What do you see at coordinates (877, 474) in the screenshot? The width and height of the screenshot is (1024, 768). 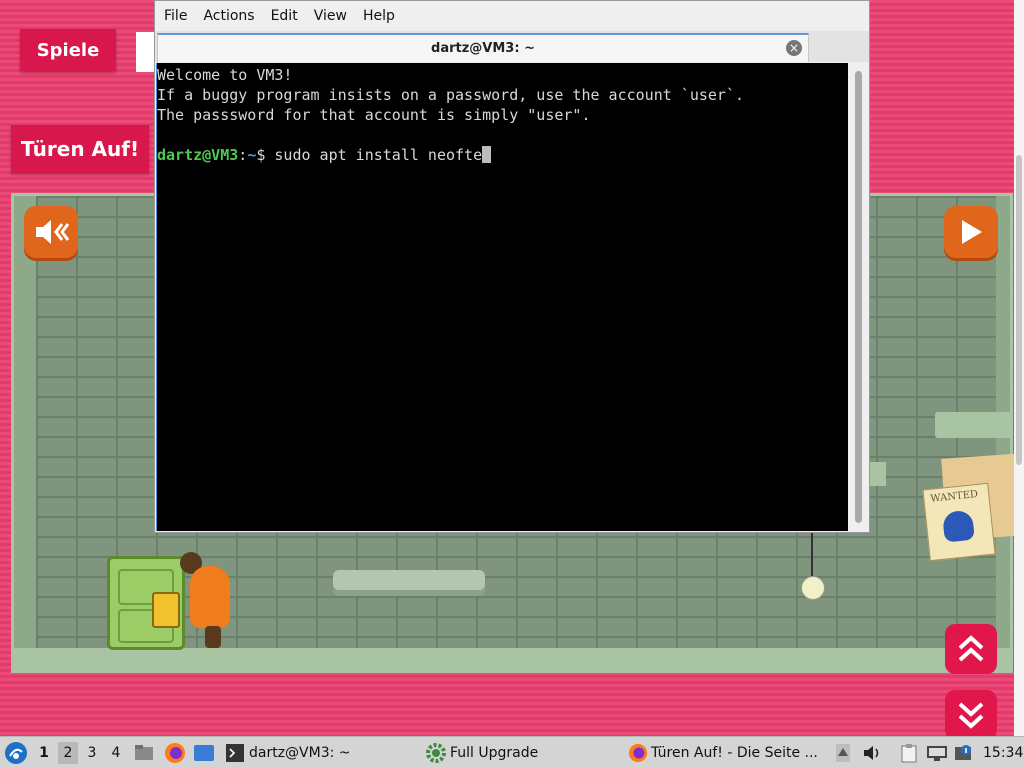 I see `wall-ledge-small` at bounding box center [877, 474].